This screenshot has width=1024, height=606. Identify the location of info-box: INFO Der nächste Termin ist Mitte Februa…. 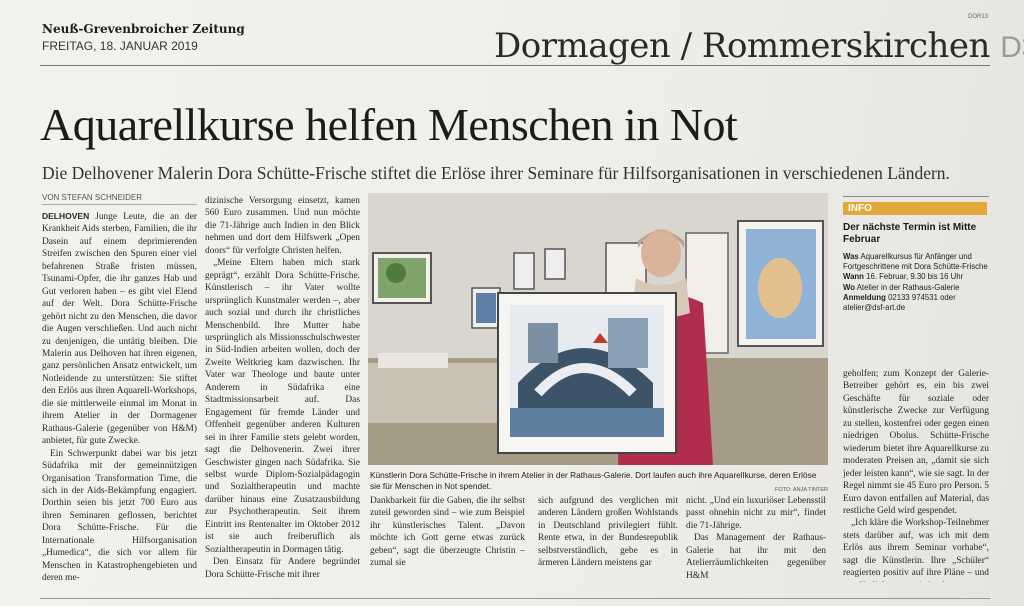
(916, 259).